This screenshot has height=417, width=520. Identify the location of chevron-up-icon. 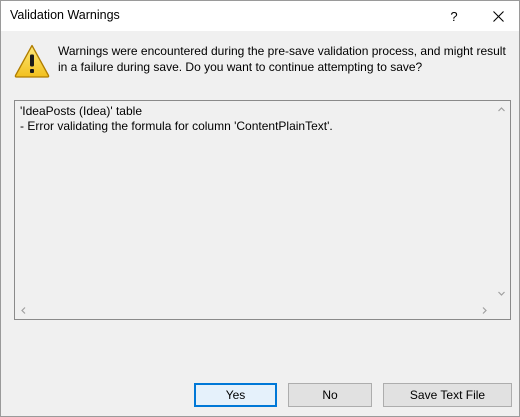
(501, 109).